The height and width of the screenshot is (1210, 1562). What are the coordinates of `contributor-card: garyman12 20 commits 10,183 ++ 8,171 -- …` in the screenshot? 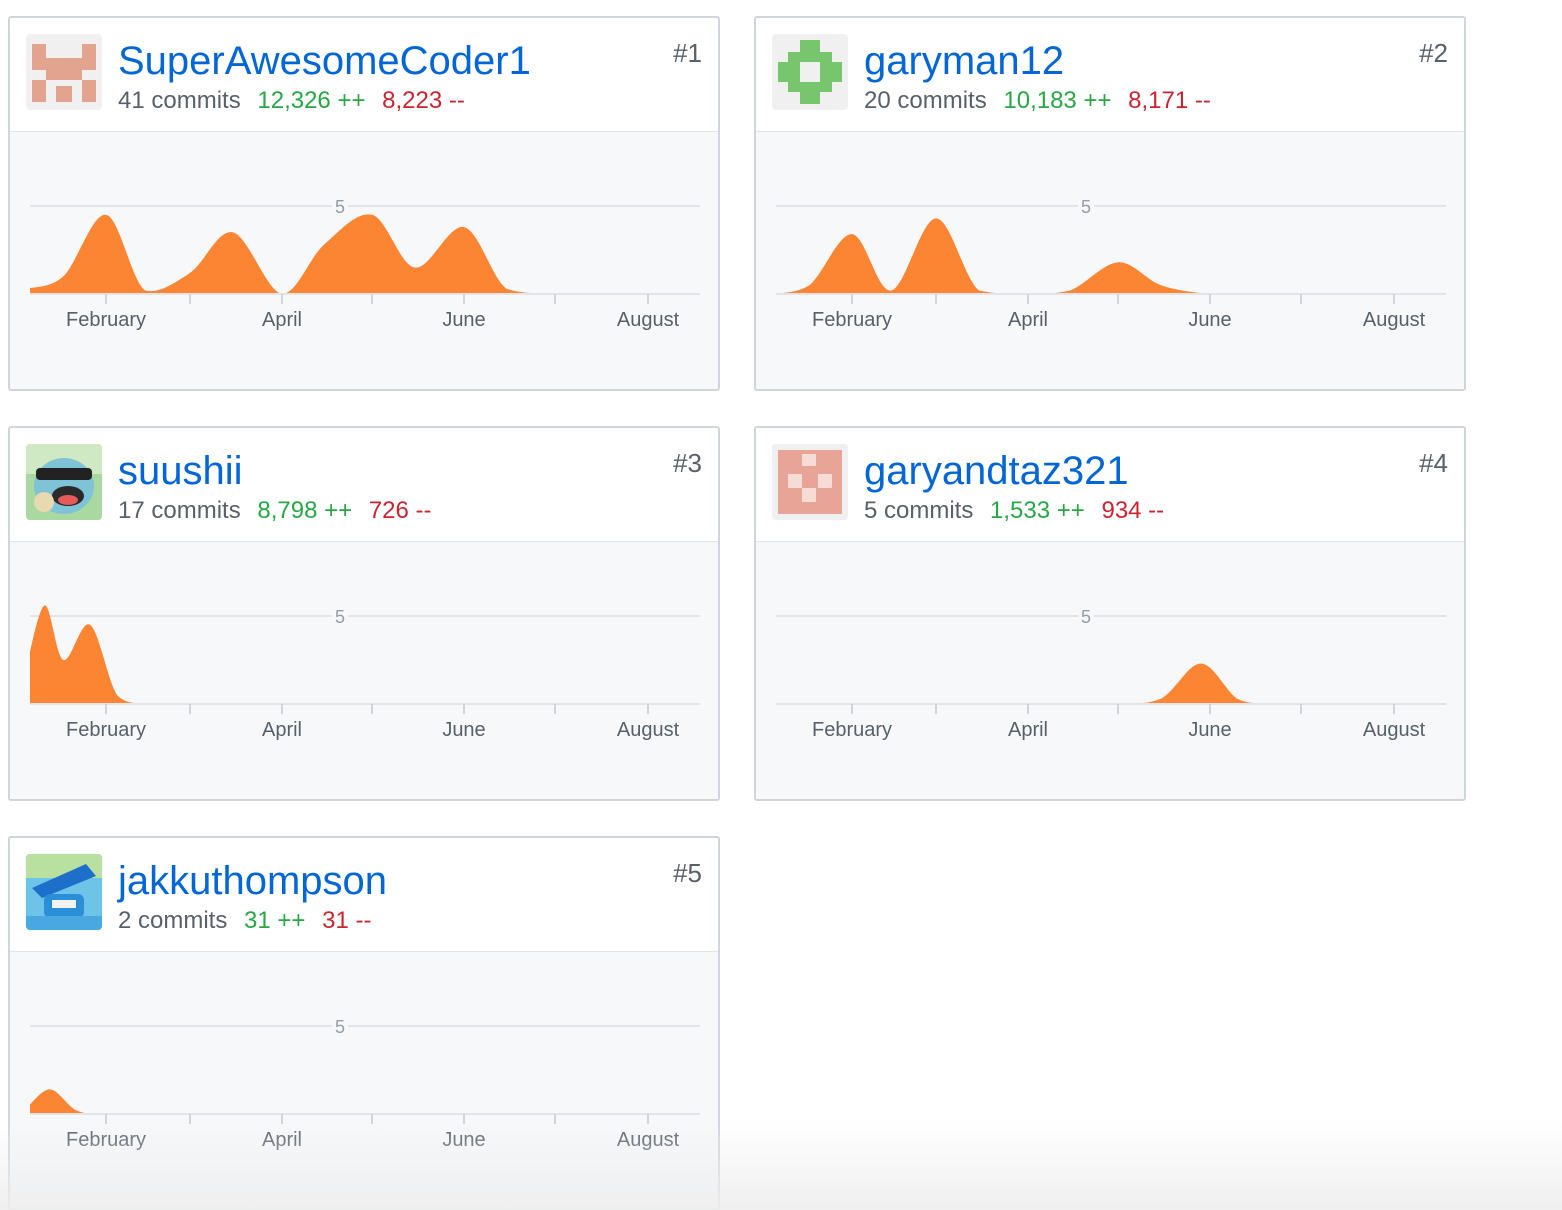 It's located at (1110, 203).